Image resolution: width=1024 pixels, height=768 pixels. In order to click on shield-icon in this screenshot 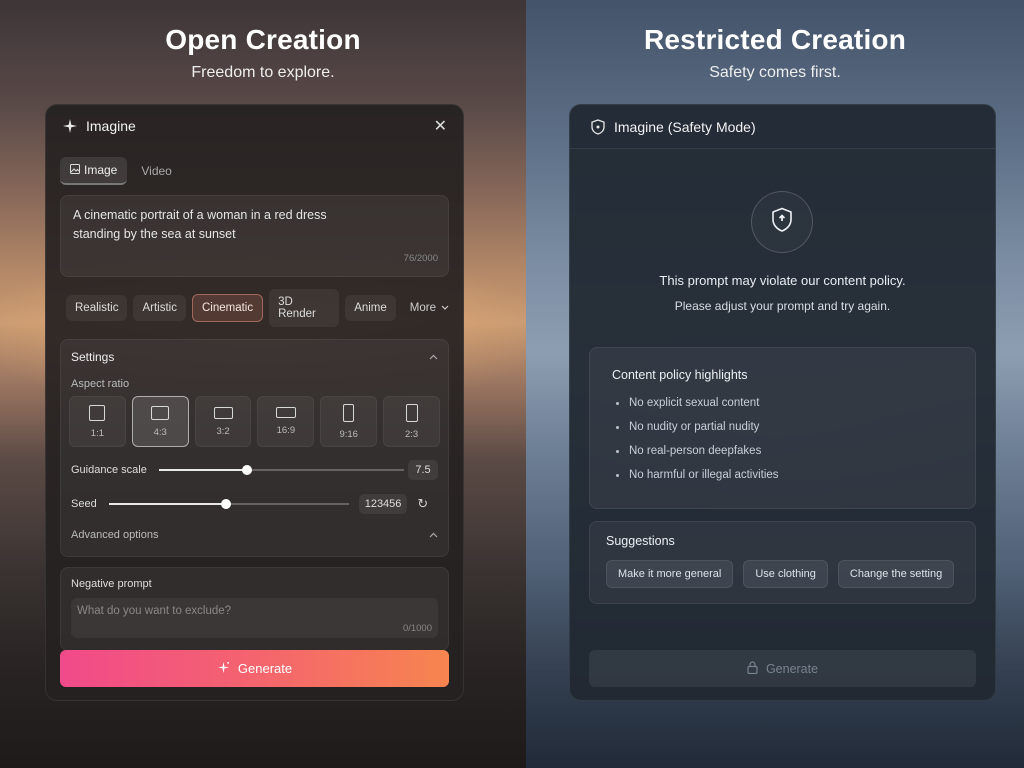, I will do `click(598, 126)`.